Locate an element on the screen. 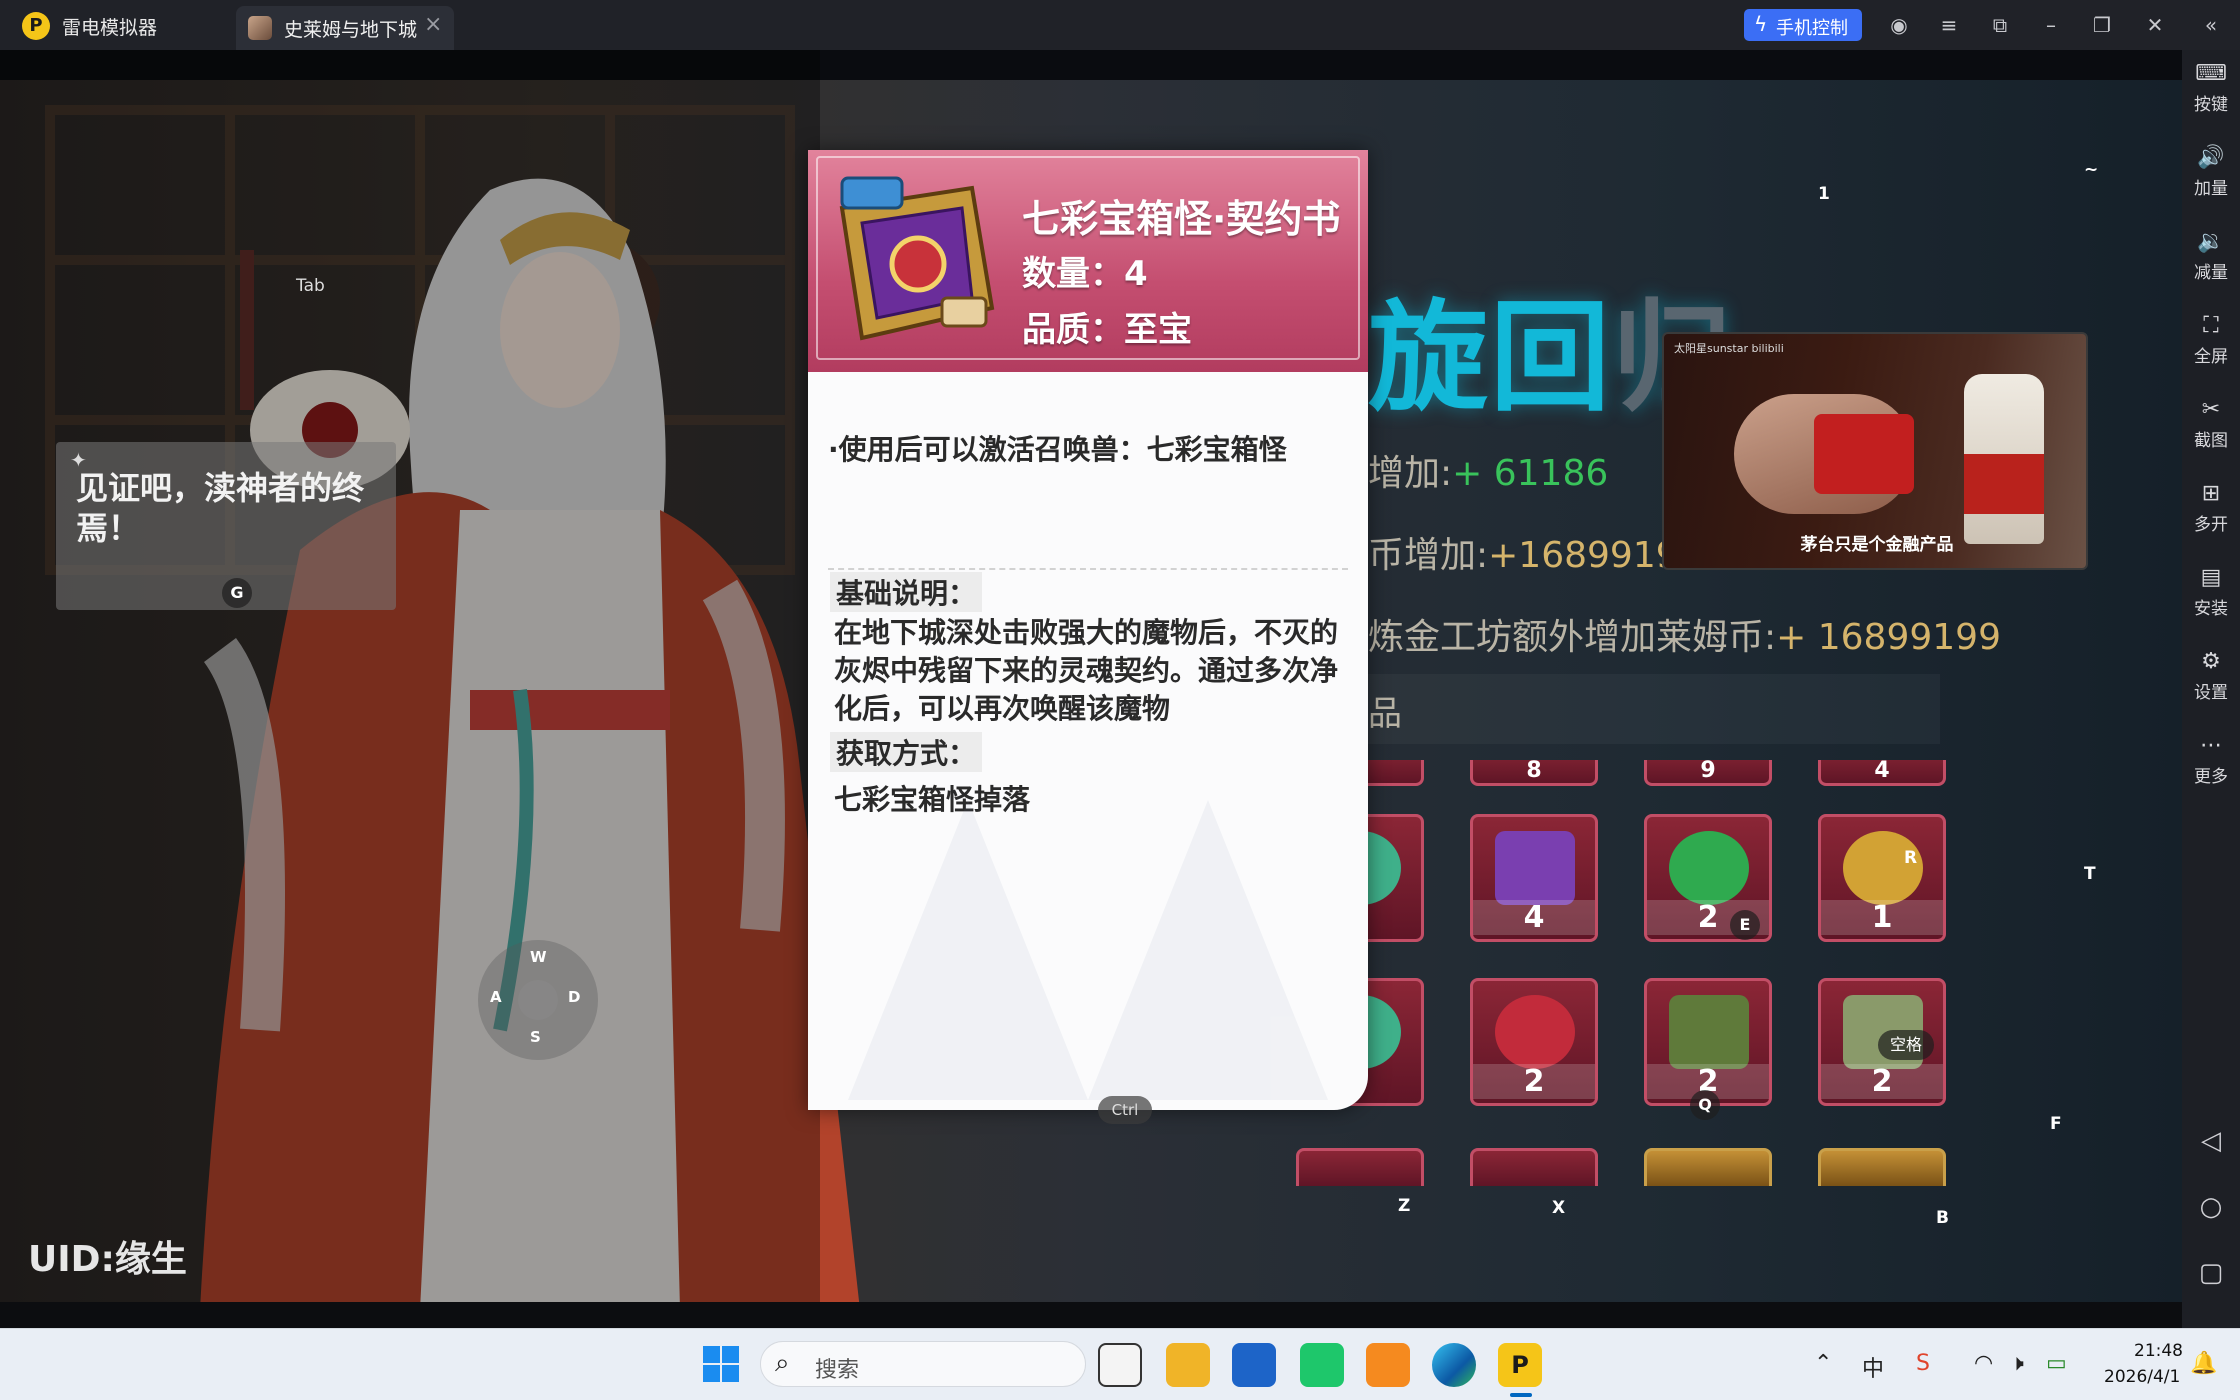  item-slot-partial: 9 is located at coordinates (1708, 772).